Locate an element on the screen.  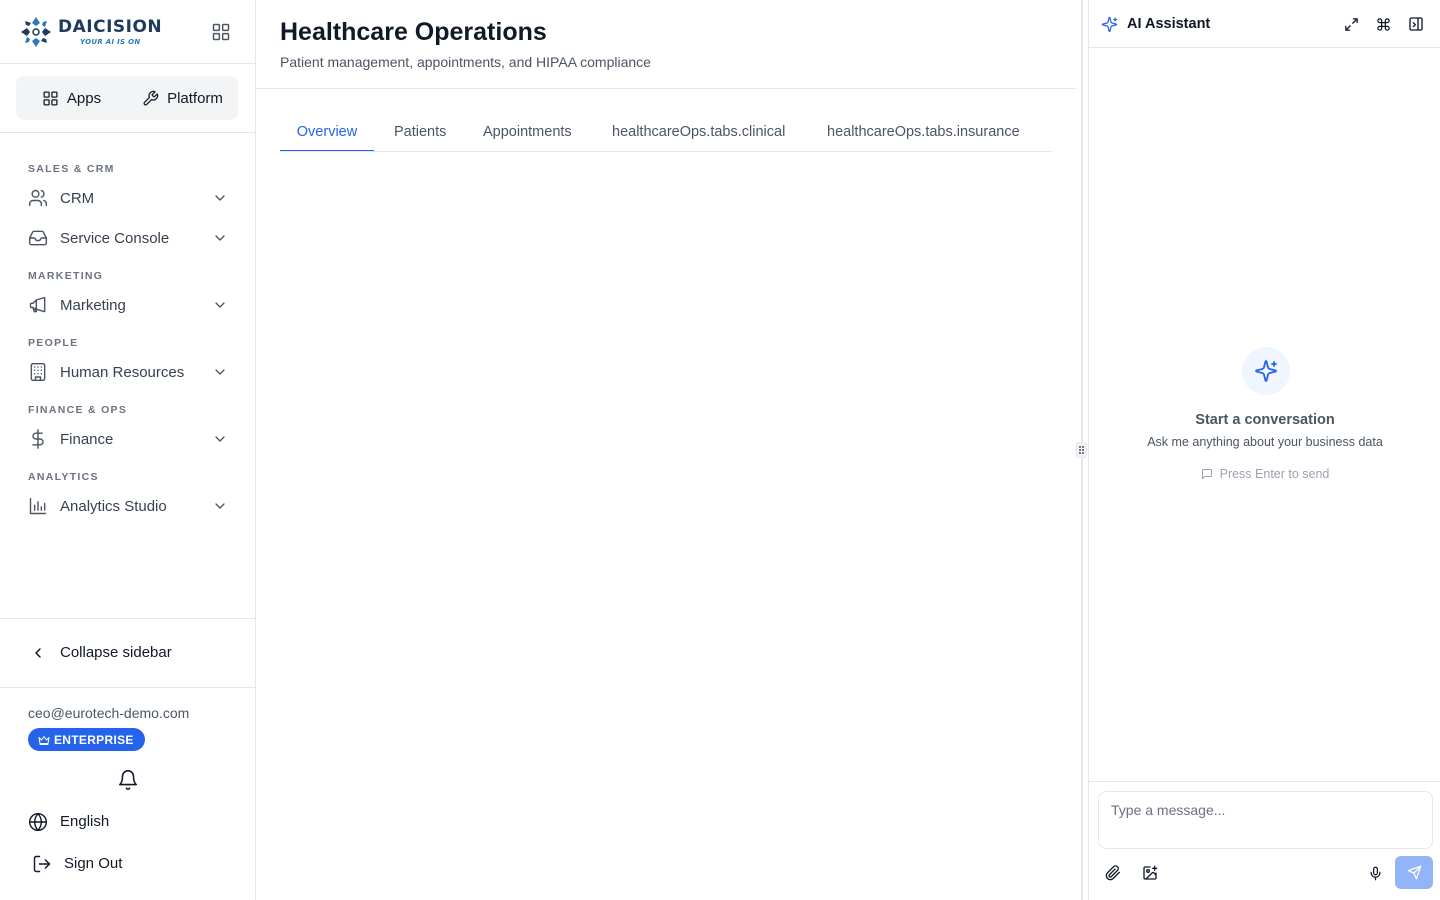
platform-button: Platform is located at coordinates (182, 98).